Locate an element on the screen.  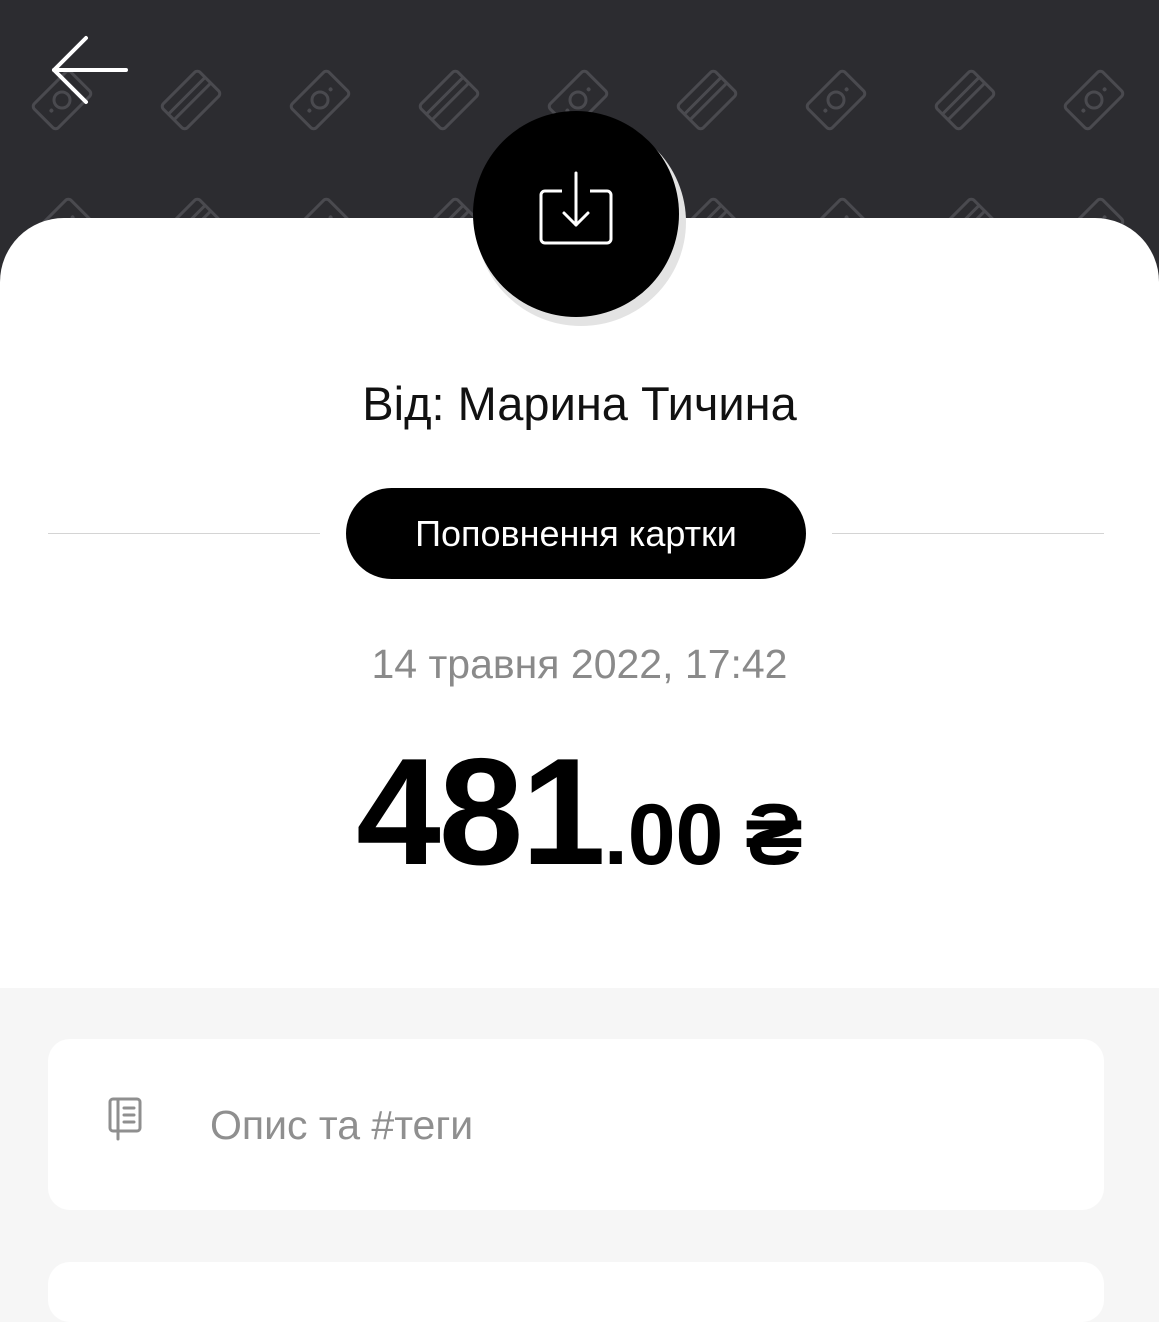
amount-integer: 481 is located at coordinates (481, 812).